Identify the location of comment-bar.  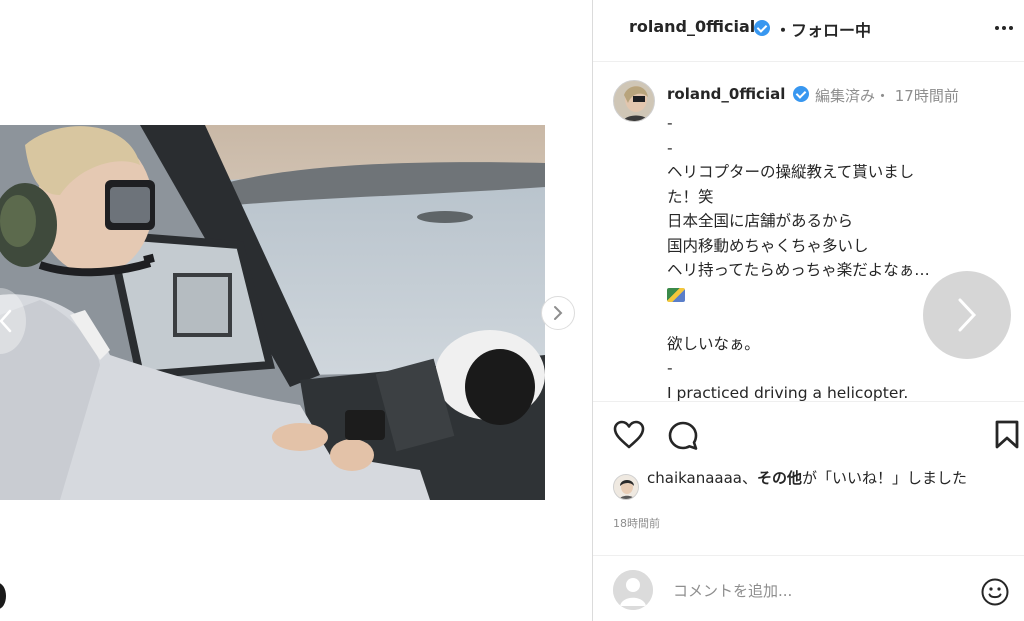
(808, 588).